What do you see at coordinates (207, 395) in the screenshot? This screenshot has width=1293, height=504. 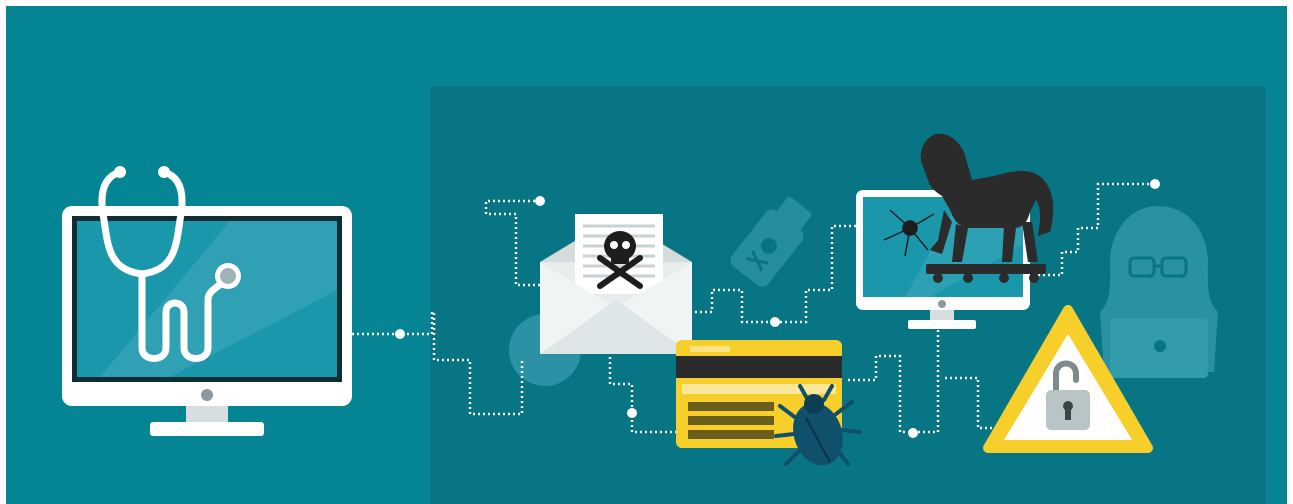 I see `power-button-icon` at bounding box center [207, 395].